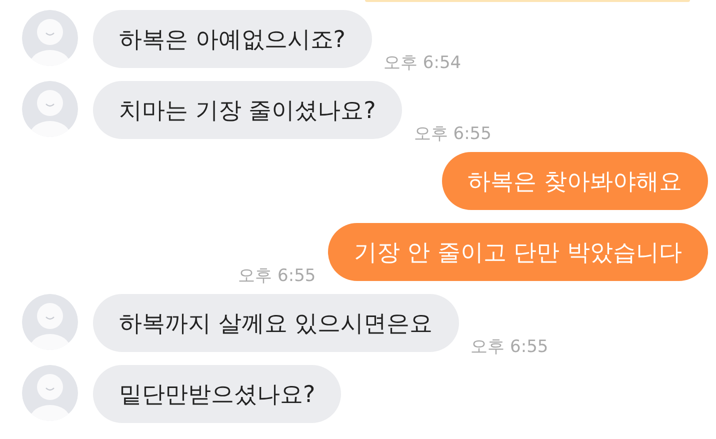  Describe the element at coordinates (232, 39) in the screenshot. I see `message-bubble: 하복은 아예없으시죠?` at that location.